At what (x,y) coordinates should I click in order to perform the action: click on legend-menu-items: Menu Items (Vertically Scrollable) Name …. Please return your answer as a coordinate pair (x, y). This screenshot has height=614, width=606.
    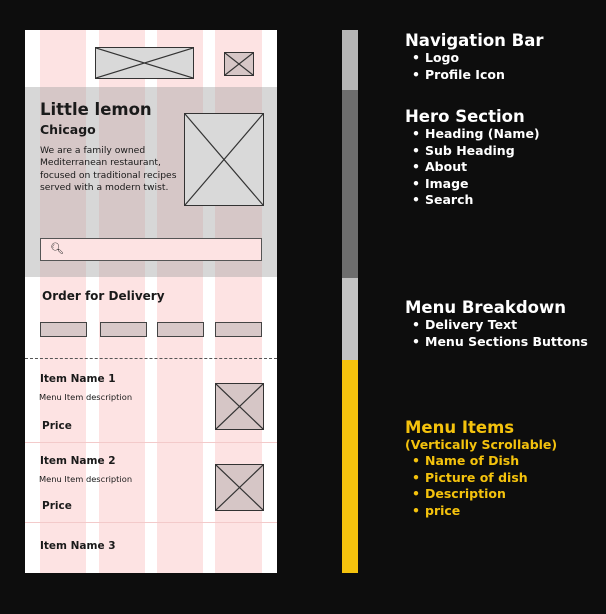
    Looking at the image, I should click on (481, 468).